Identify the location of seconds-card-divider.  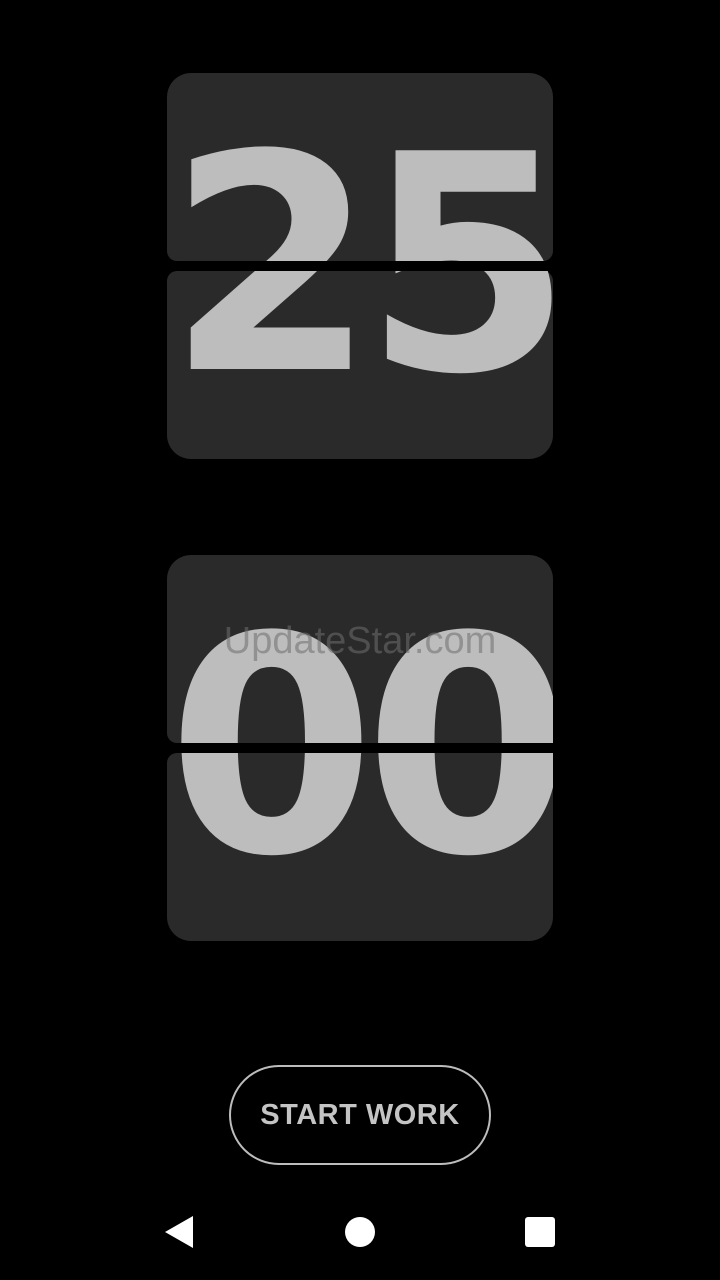
(360, 748).